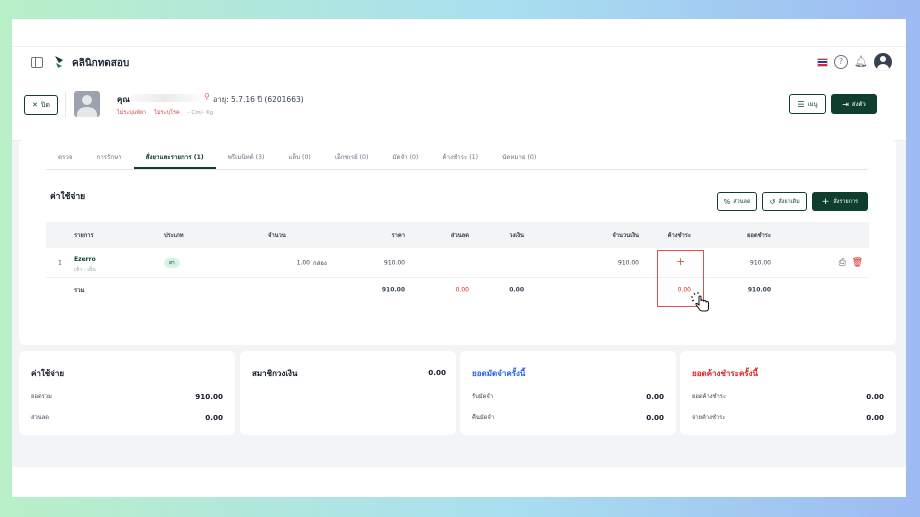 This screenshot has height=517, width=920. What do you see at coordinates (568, 417) in the screenshot?
I see `deposit-refund-row: คืนมัดจำ 0.00` at bounding box center [568, 417].